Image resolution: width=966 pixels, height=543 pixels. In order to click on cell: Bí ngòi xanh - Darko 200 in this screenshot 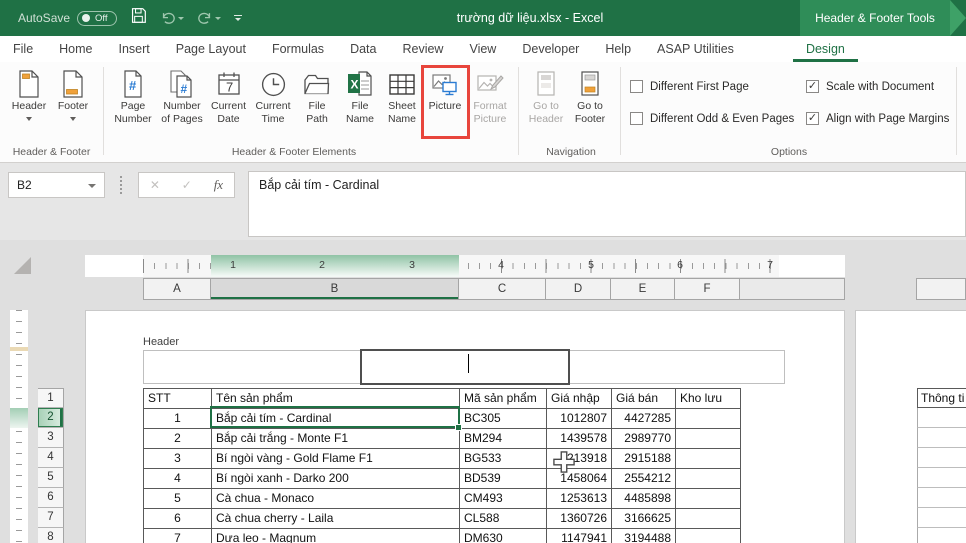, I will do `click(336, 479)`.